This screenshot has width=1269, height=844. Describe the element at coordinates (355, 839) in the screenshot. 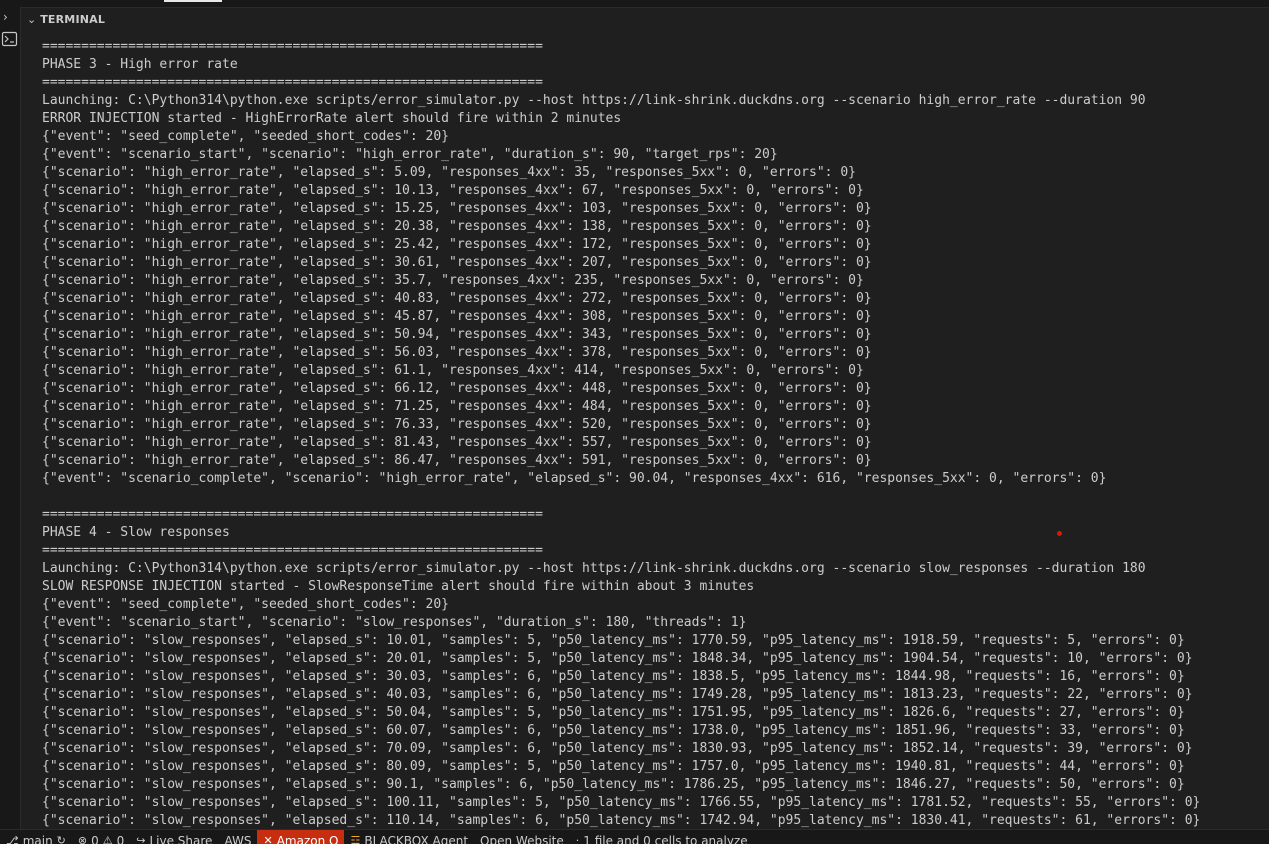

I see `fire-icon: ☲` at that location.